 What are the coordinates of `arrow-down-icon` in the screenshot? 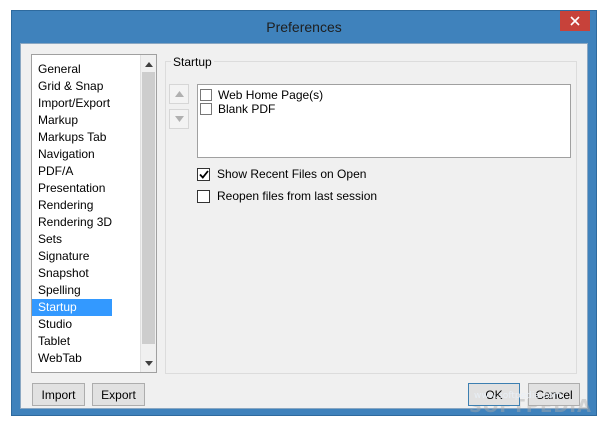 It's located at (179, 119).